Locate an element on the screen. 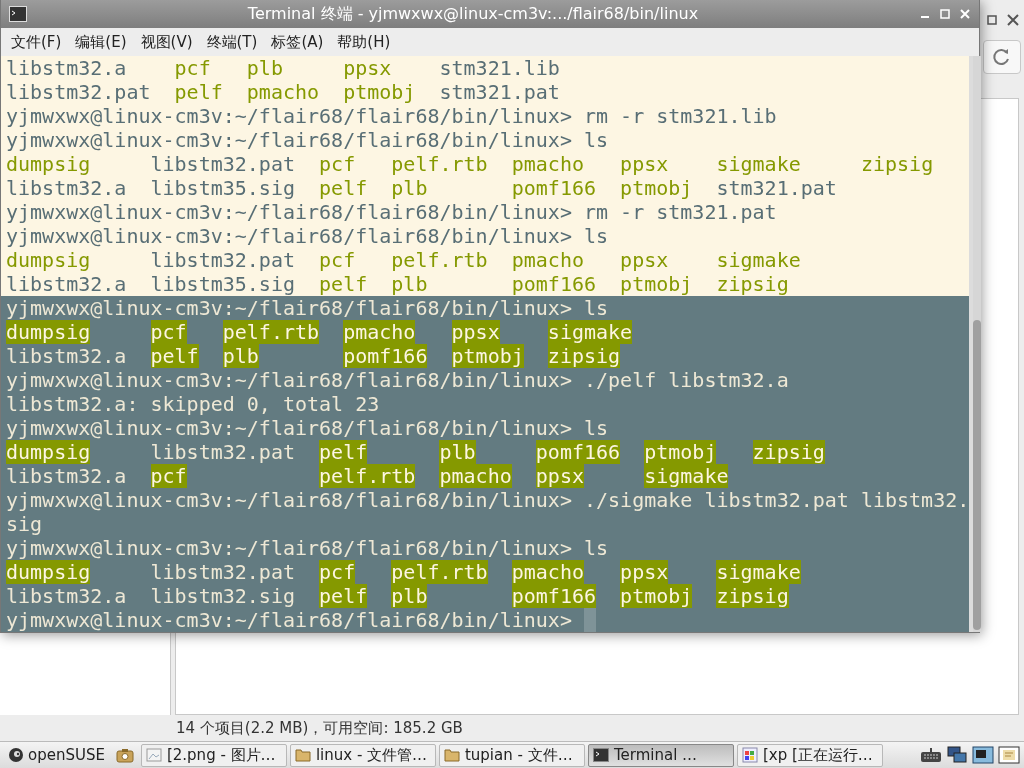 This screenshot has height=768, width=1024. menu-item: 标签(A) is located at coordinates (297, 42).